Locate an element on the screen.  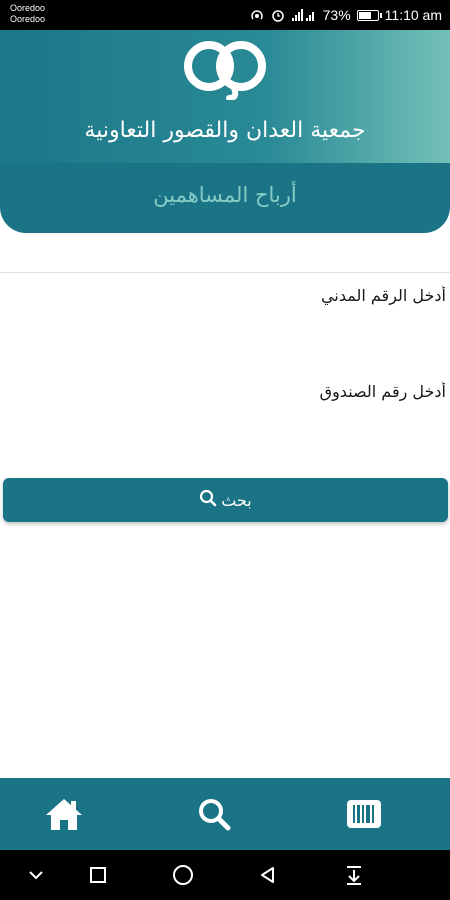
nav-home-button is located at coordinates (64, 814).